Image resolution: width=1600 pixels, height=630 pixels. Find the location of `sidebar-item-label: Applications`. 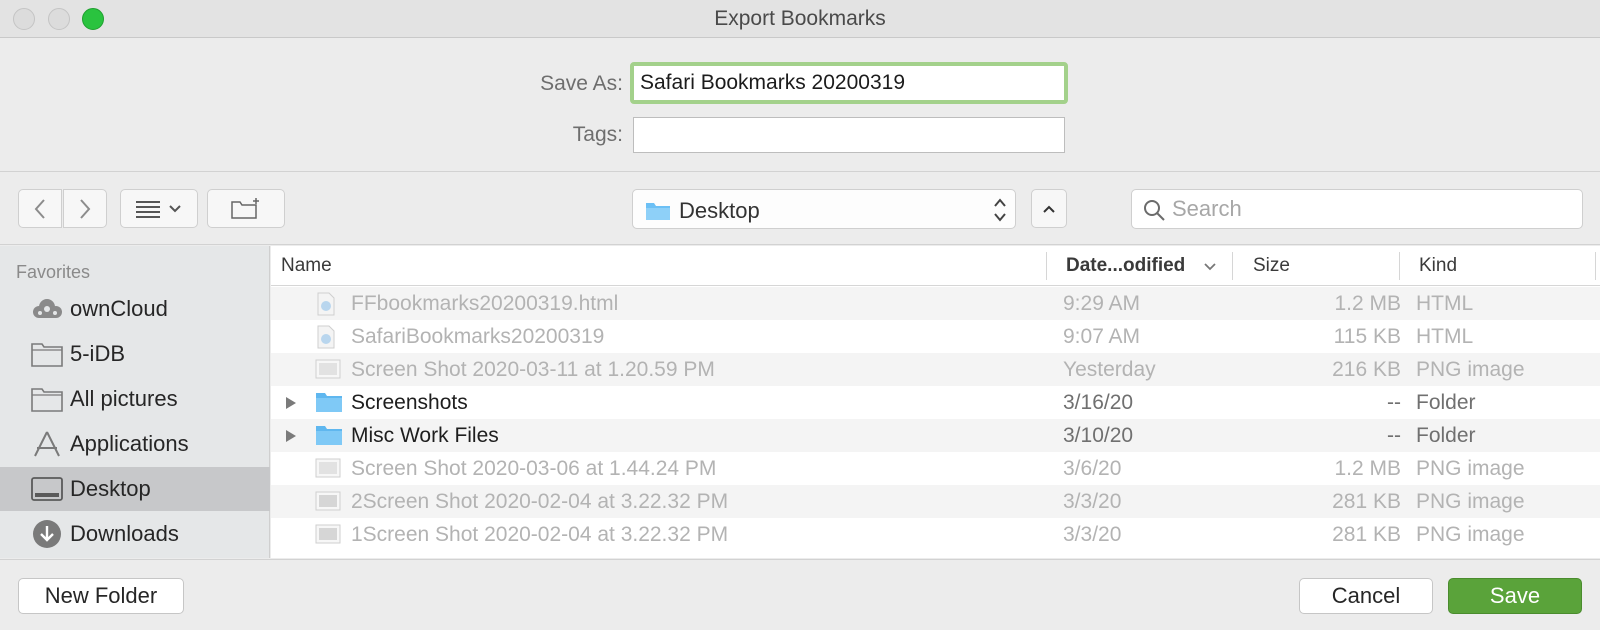

sidebar-item-label: Applications is located at coordinates (129, 443).